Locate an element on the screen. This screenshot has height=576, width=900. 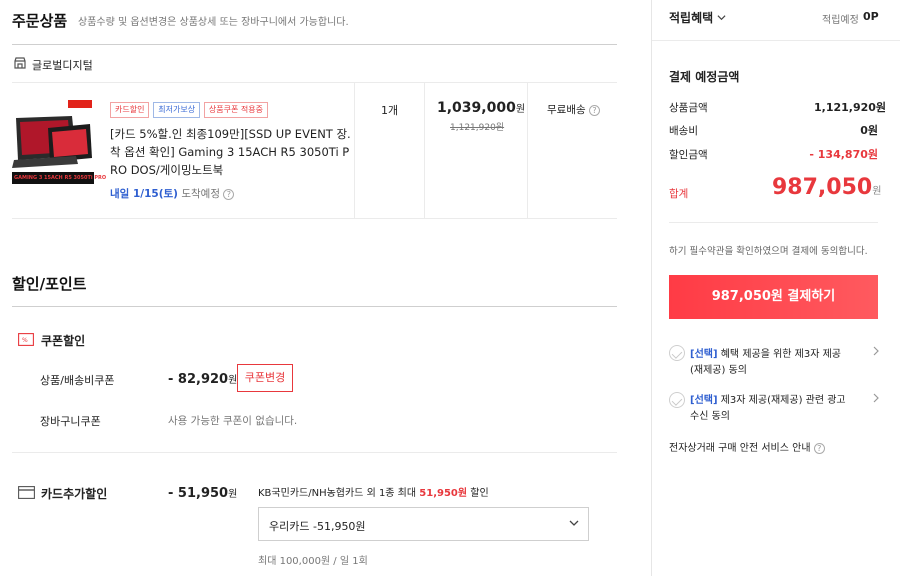
row-label: 할인금액 is located at coordinates (688, 155).